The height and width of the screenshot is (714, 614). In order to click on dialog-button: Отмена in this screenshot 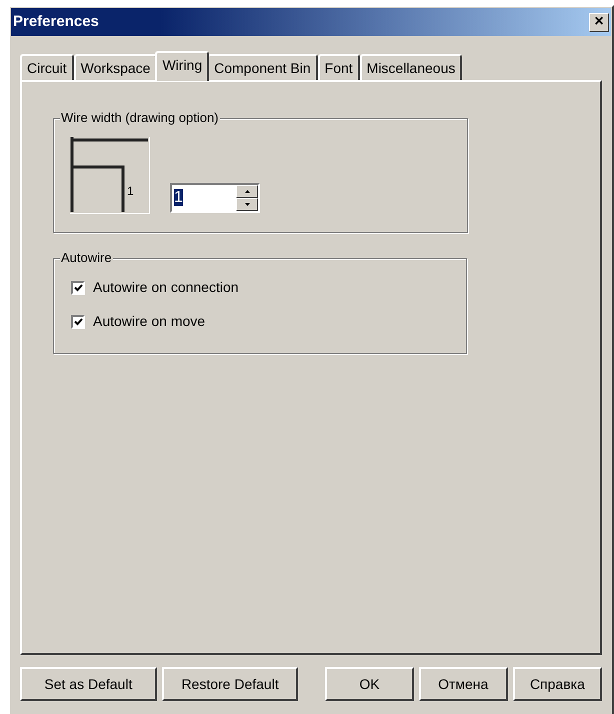, I will do `click(463, 684)`.